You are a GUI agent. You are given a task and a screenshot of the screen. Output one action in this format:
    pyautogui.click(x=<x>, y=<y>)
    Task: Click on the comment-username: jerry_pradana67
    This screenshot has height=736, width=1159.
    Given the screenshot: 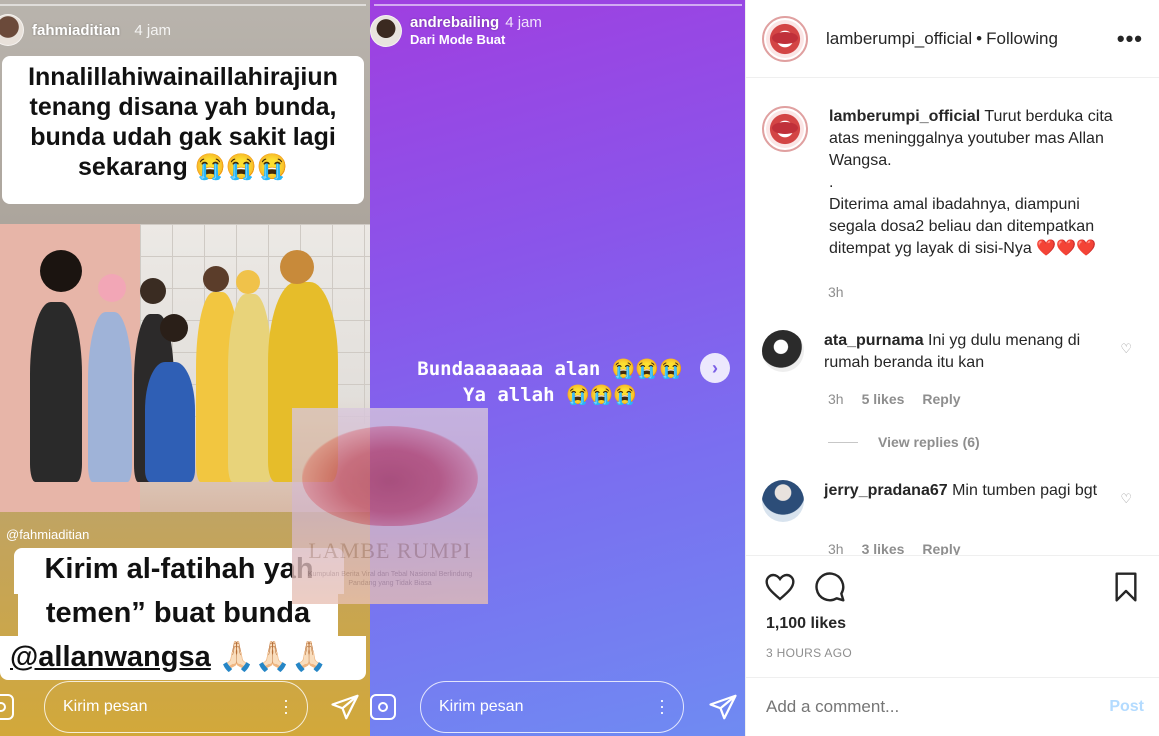 What is the action you would take?
    pyautogui.click(x=886, y=490)
    